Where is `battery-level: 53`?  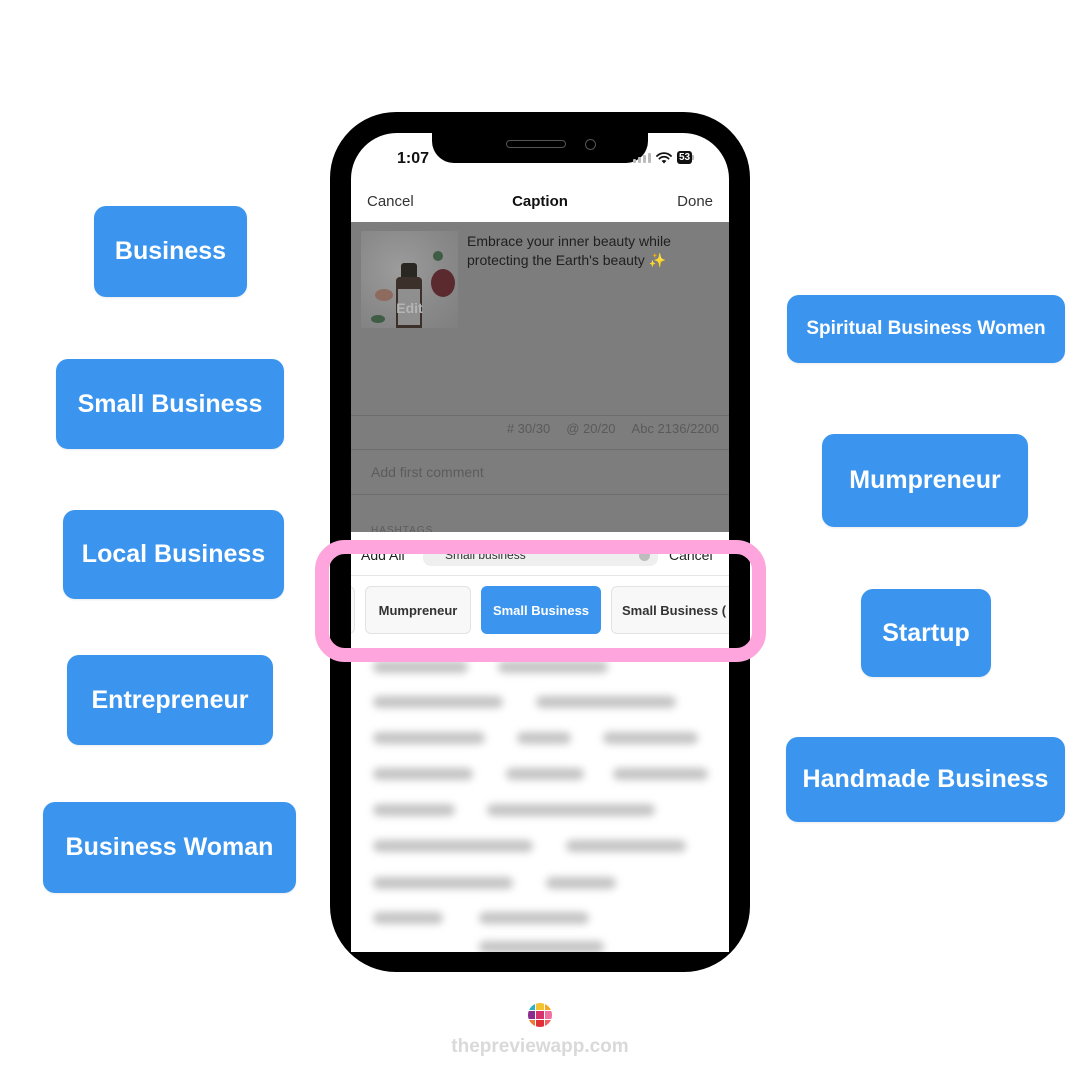 battery-level: 53 is located at coordinates (685, 157).